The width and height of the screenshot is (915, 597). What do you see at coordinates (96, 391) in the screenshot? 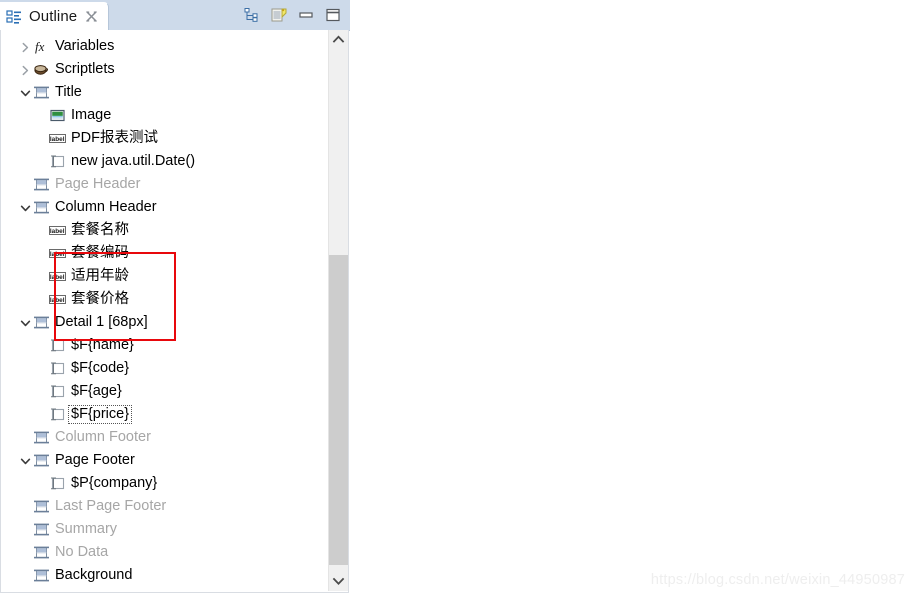
I see `tree-item-label: $F{age}` at bounding box center [96, 391].